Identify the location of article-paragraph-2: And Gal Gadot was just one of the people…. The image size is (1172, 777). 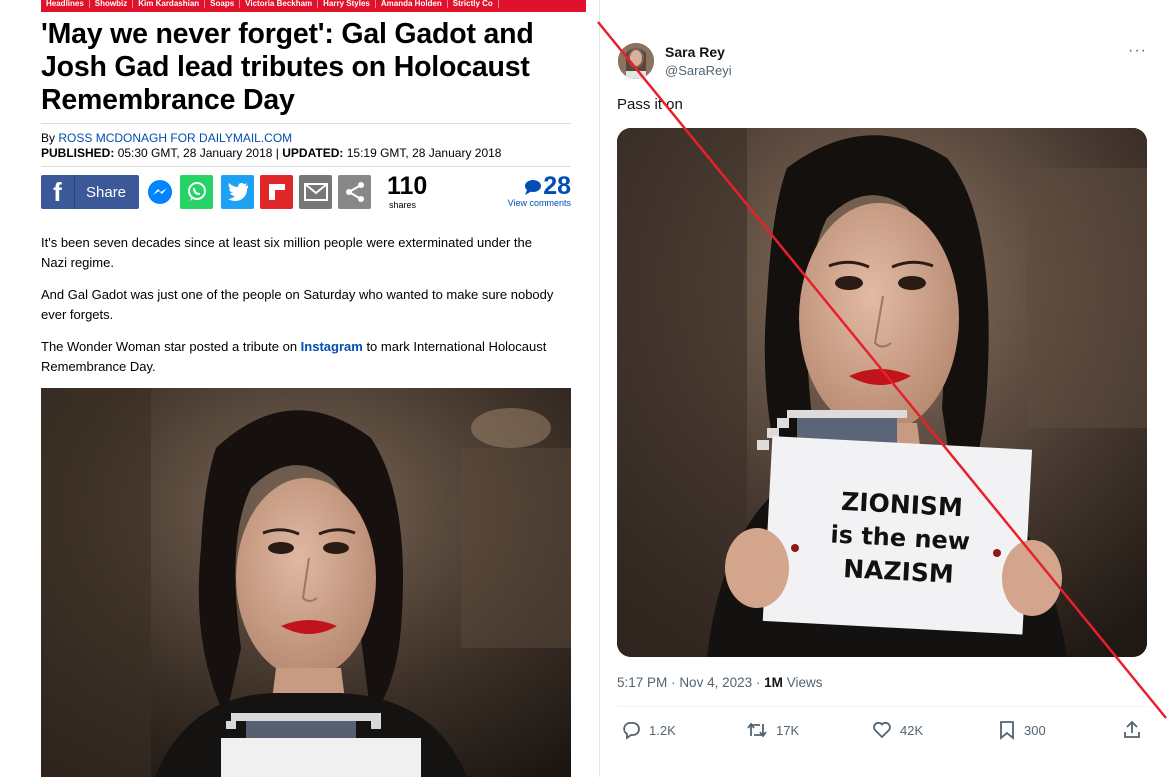
(297, 304).